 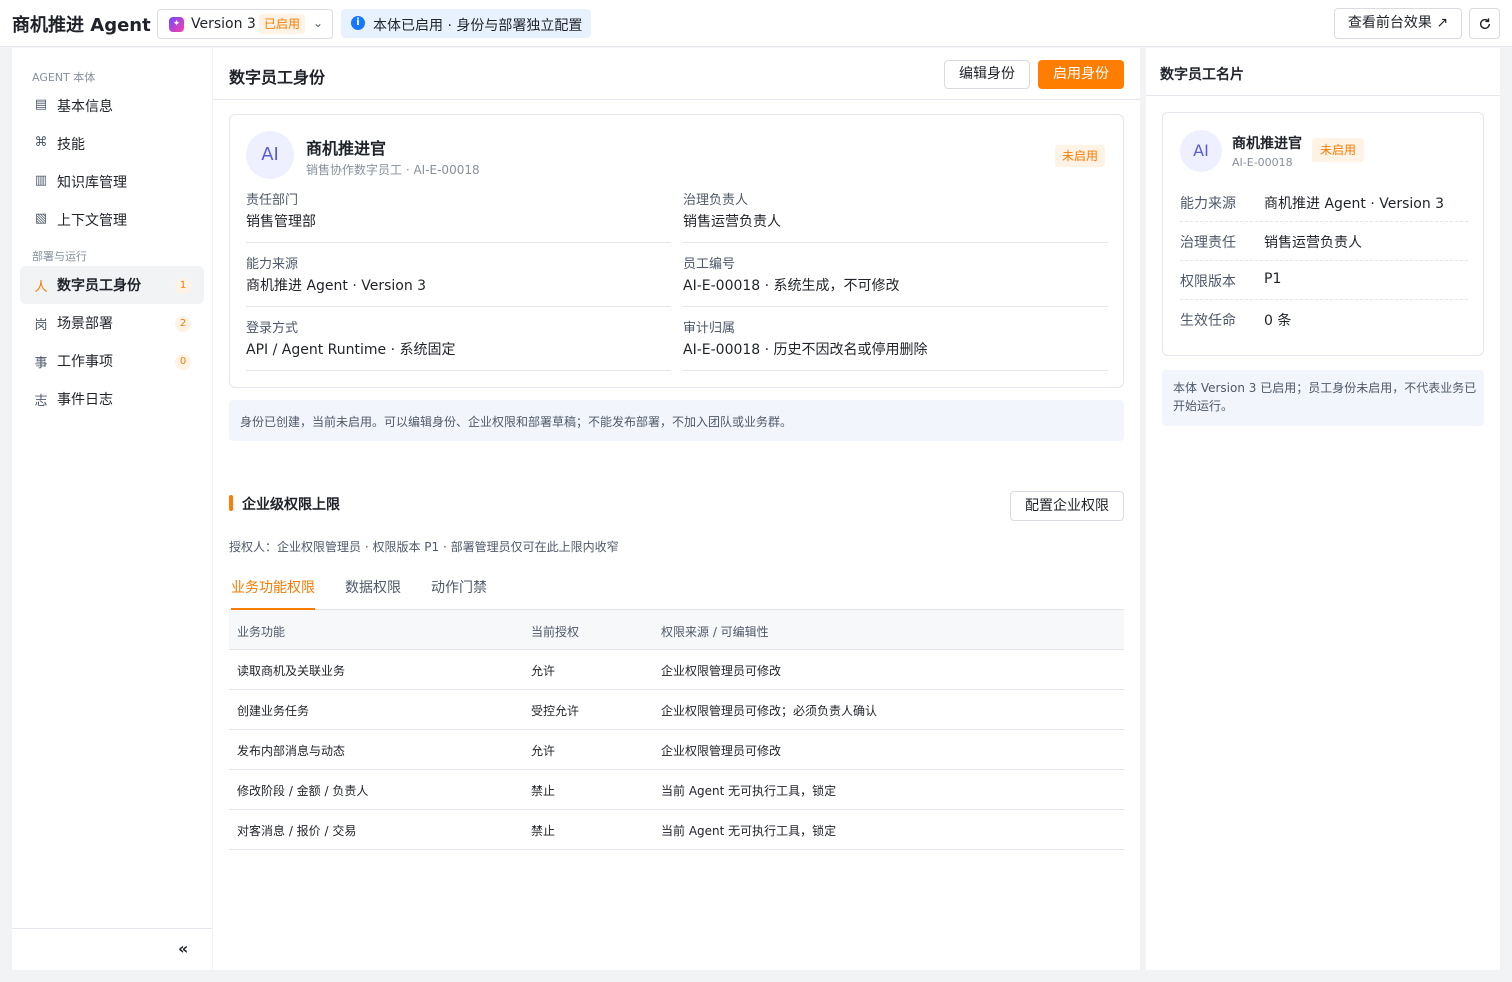 I want to click on field-value: 商机推进 Agent · Version 3, so click(x=336, y=286).